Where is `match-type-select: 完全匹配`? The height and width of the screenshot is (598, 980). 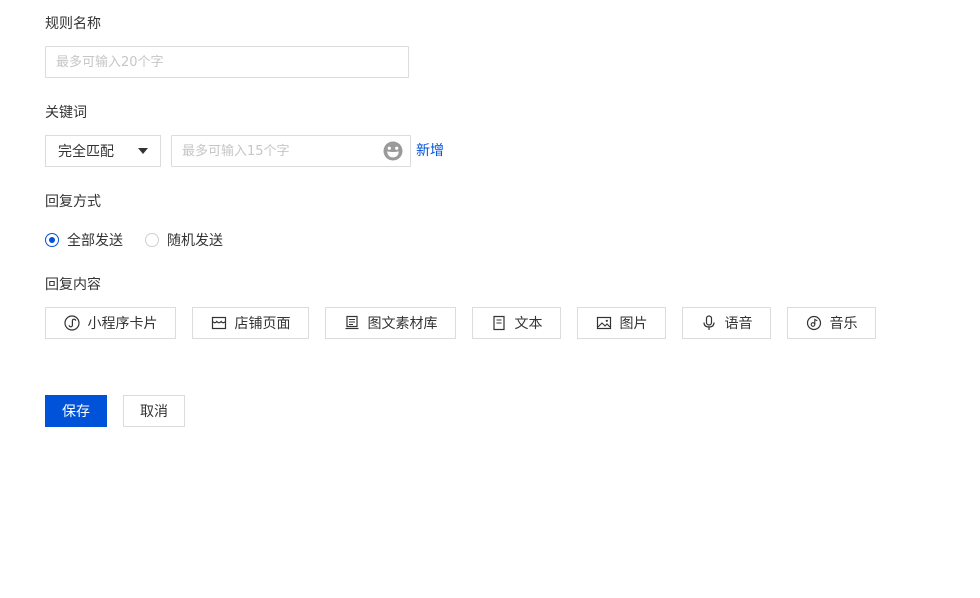 match-type-select: 完全匹配 is located at coordinates (103, 151).